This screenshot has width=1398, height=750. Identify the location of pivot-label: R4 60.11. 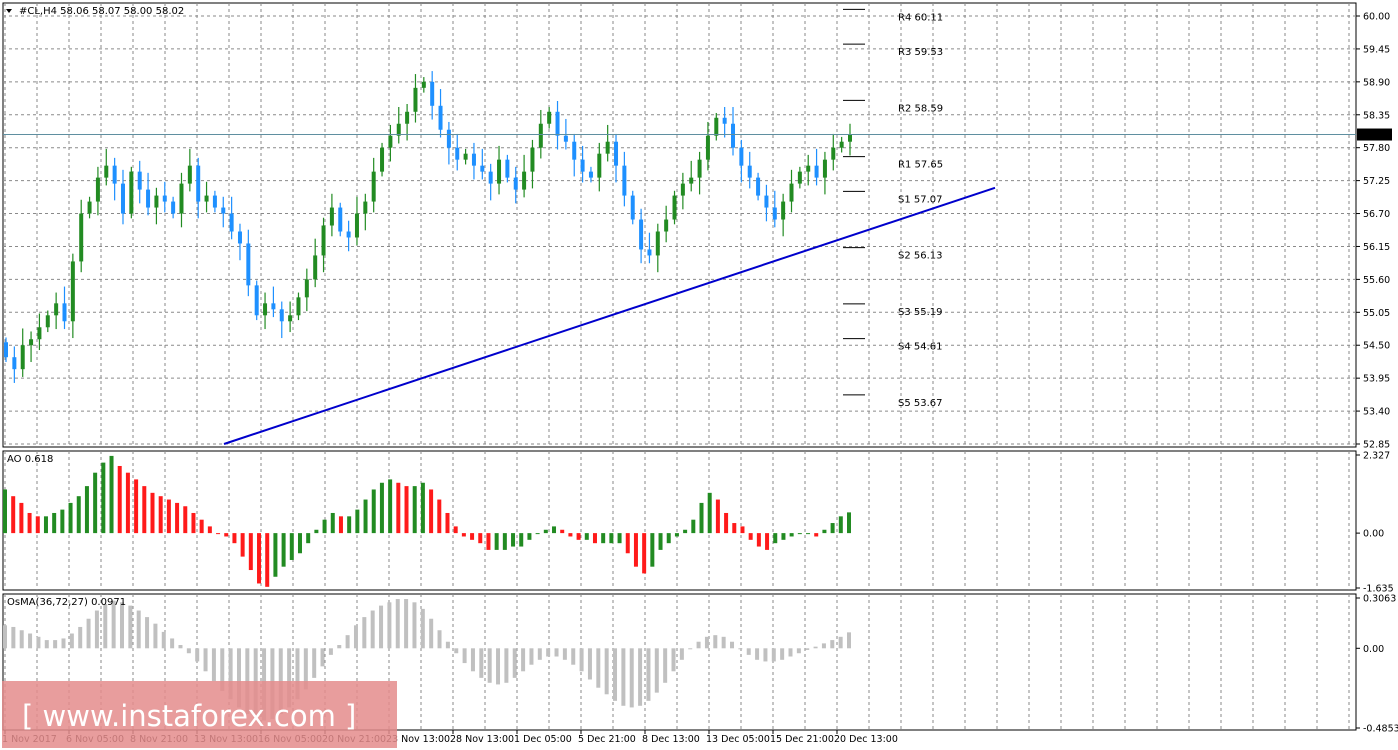
(920, 17).